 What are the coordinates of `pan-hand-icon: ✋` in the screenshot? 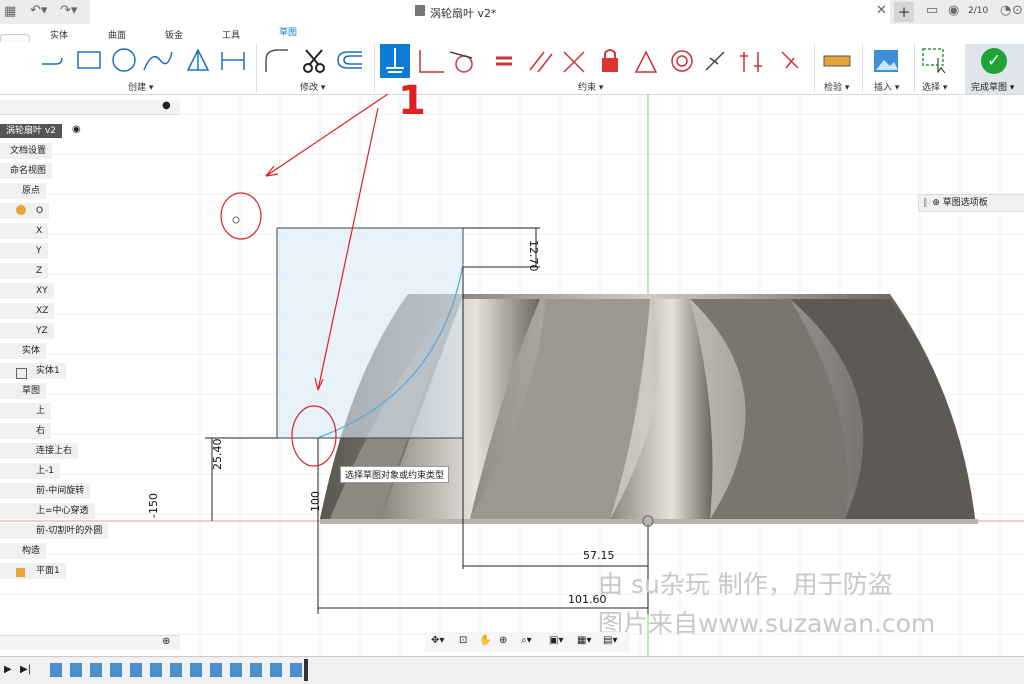 It's located at (485, 640).